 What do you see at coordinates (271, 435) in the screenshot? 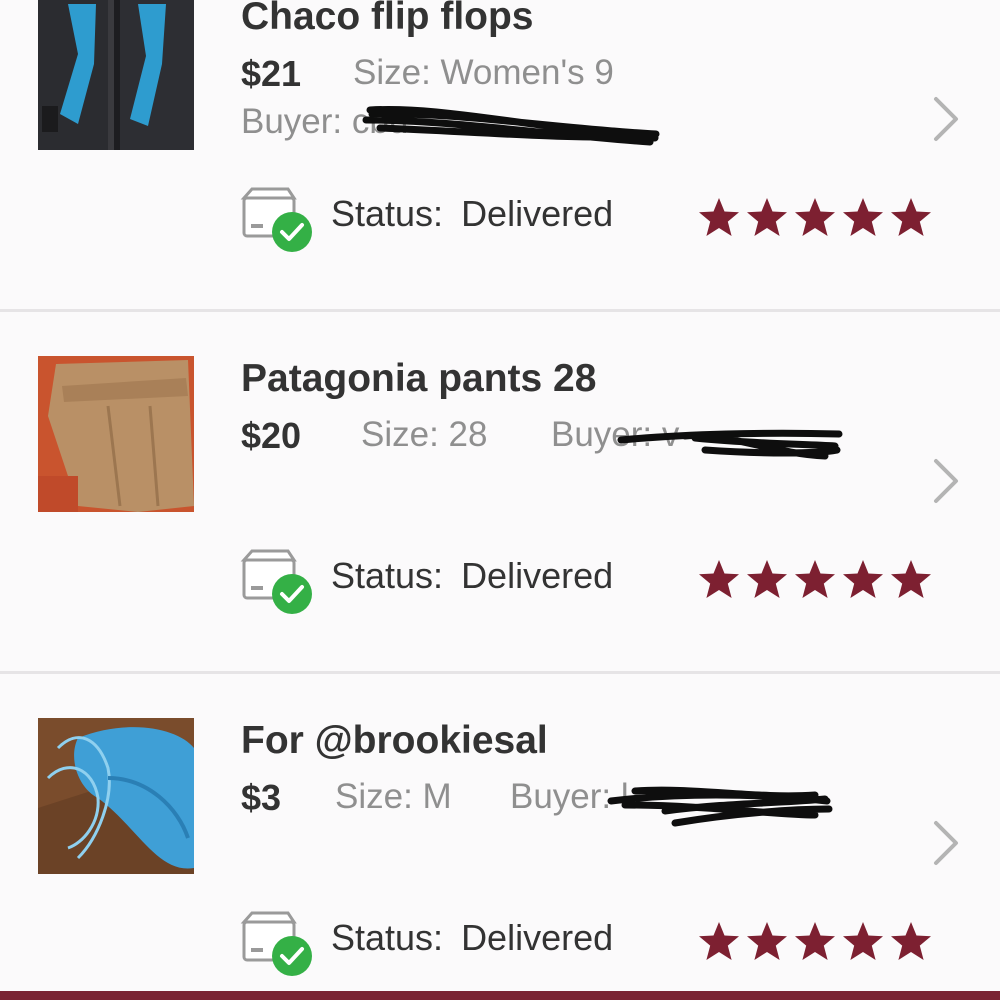
I see `item-price: $20` at bounding box center [271, 435].